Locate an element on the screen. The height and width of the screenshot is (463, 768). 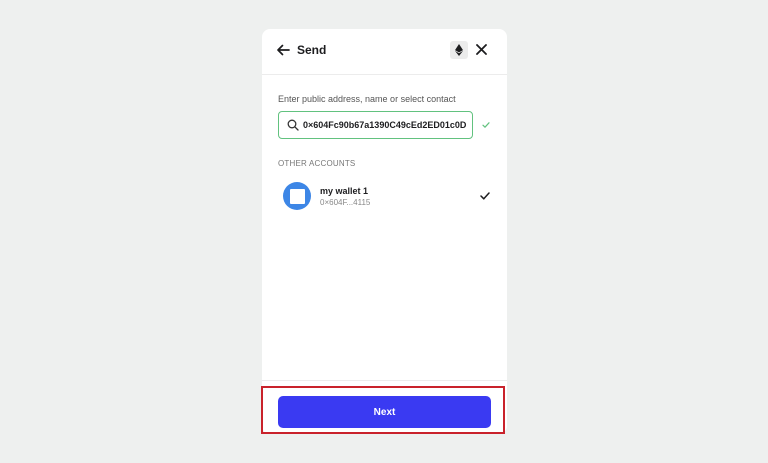
check-valid-icon is located at coordinates (486, 125).